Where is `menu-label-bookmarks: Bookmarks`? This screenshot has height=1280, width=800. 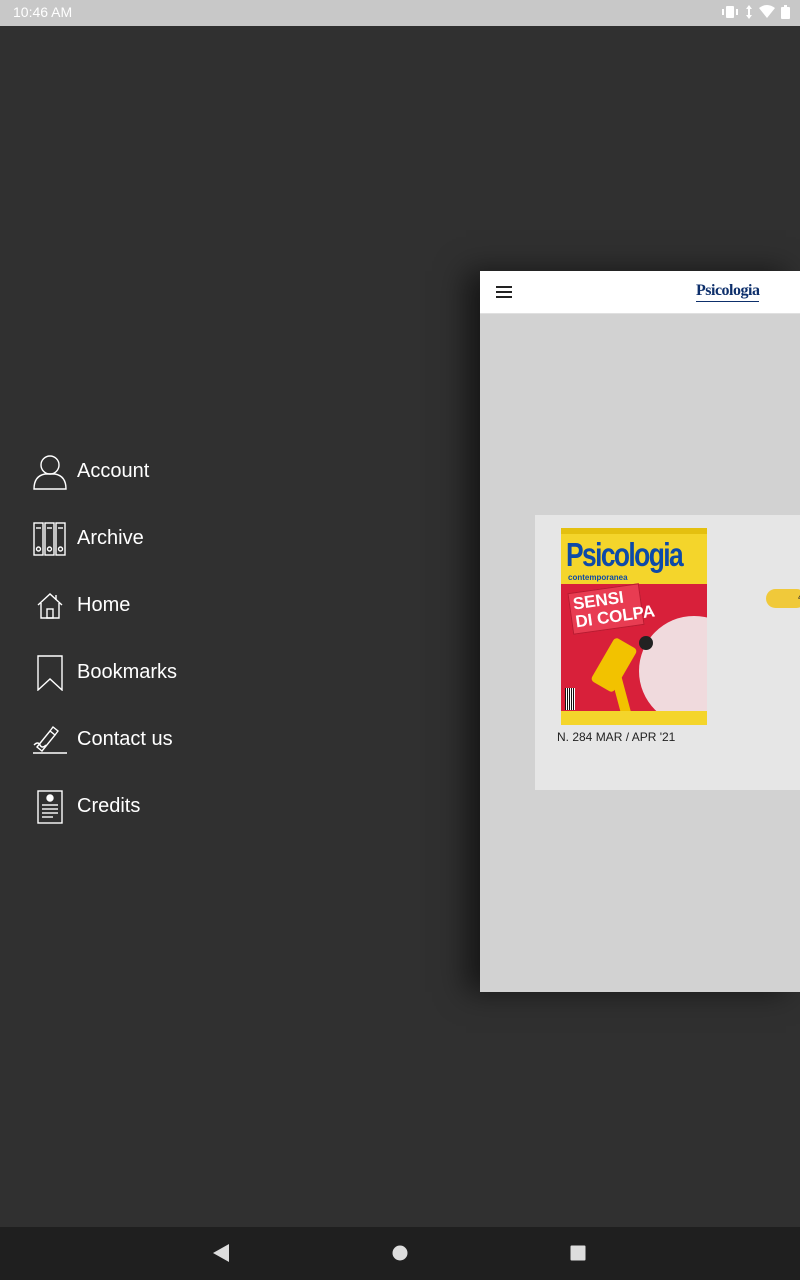
menu-label-bookmarks: Bookmarks is located at coordinates (127, 672).